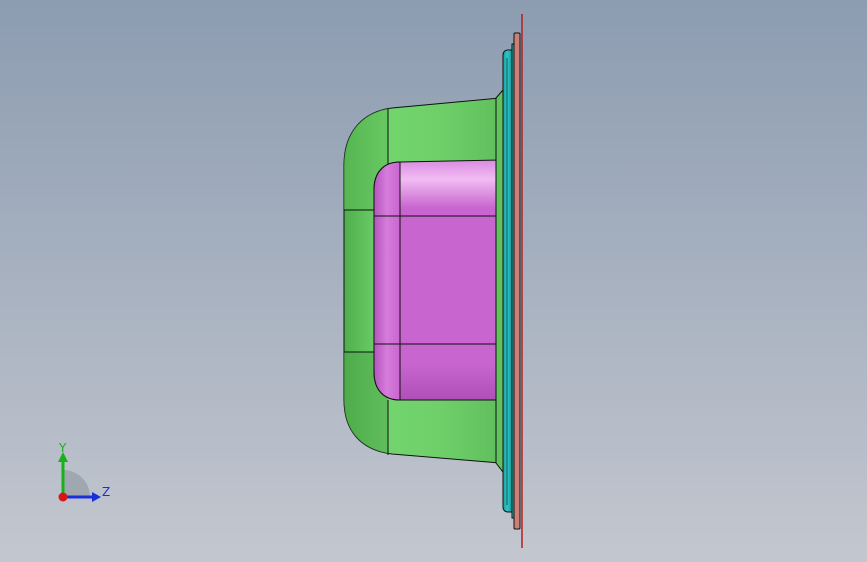  I want to click on cavity-fillet-left, so click(387, 281).